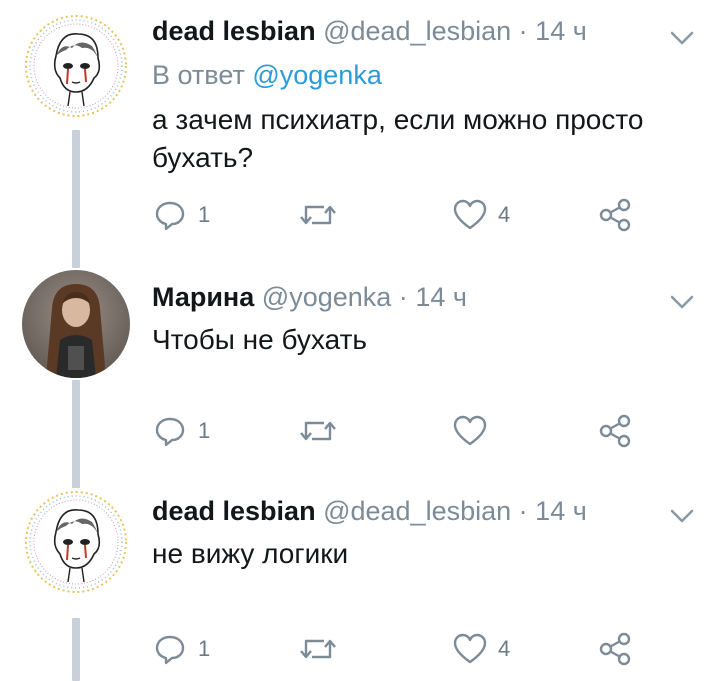 The height and width of the screenshot is (681, 720). What do you see at coordinates (327, 297) in the screenshot?
I see `user-handle: @yogenka` at bounding box center [327, 297].